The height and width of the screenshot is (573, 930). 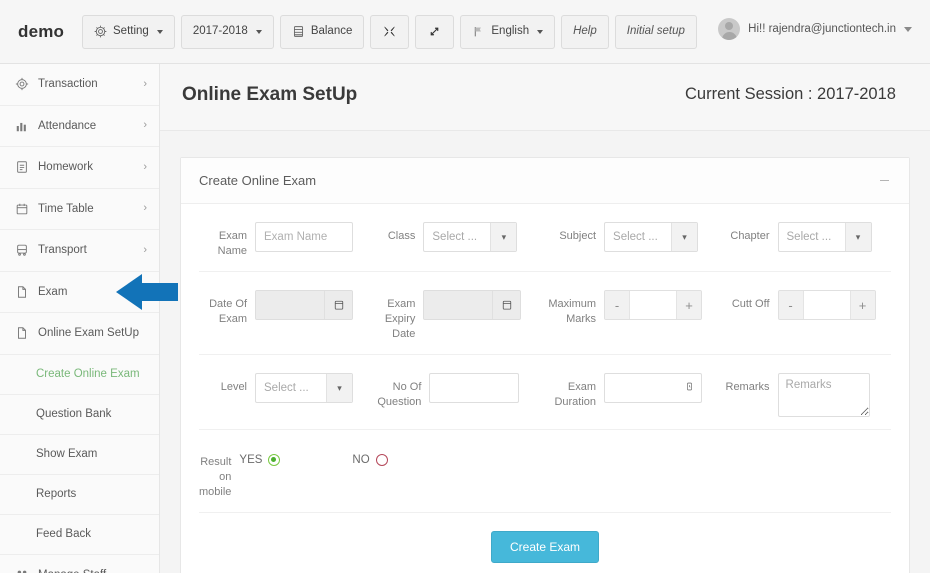 I want to click on field-chapter: Chapter Select ... ▾, so click(x=804, y=237).